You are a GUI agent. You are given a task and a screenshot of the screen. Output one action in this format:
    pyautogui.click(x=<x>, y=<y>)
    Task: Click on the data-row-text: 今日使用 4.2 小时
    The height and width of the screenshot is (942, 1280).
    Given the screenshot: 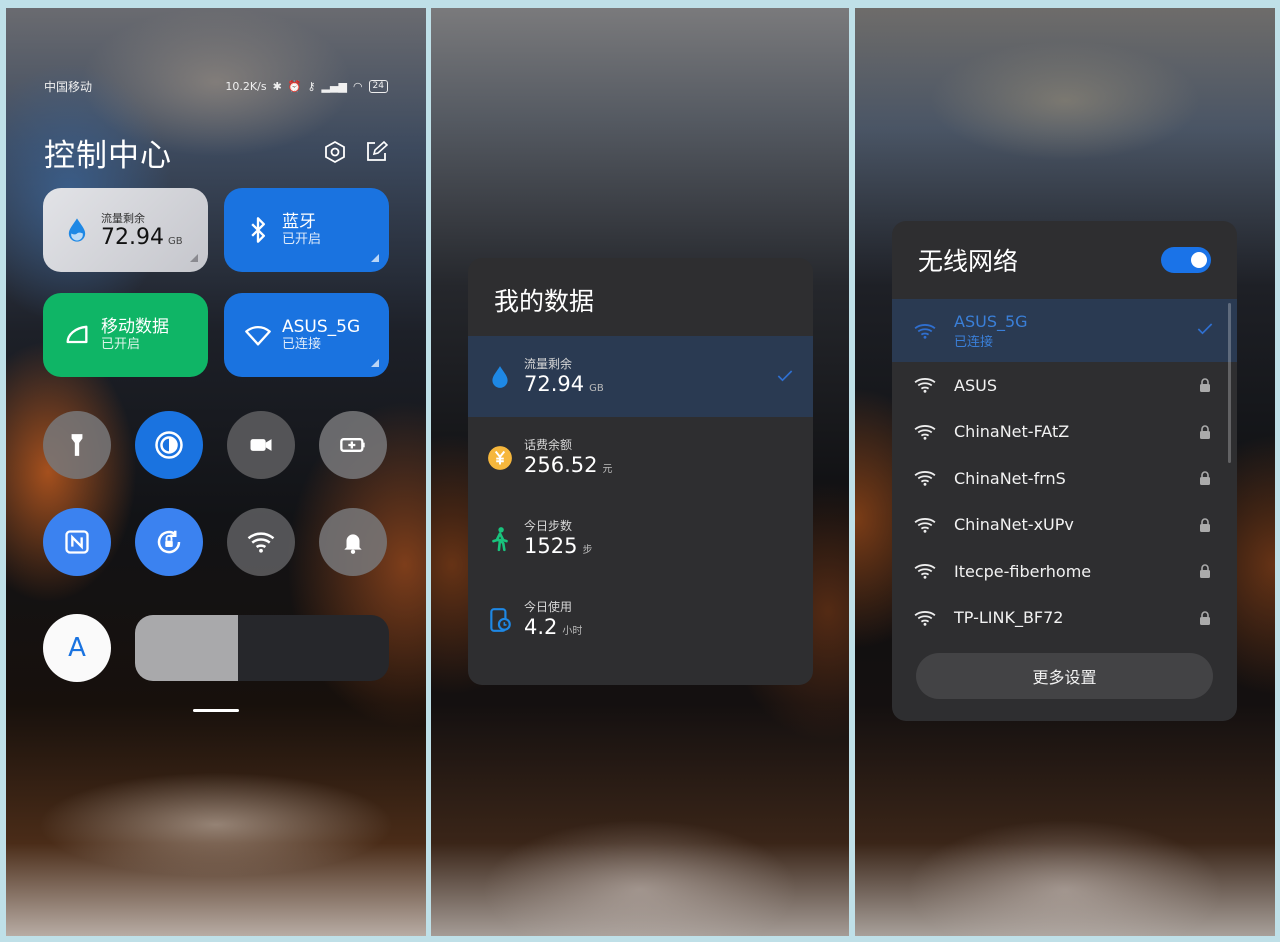 What is the action you would take?
    pyautogui.click(x=553, y=619)
    